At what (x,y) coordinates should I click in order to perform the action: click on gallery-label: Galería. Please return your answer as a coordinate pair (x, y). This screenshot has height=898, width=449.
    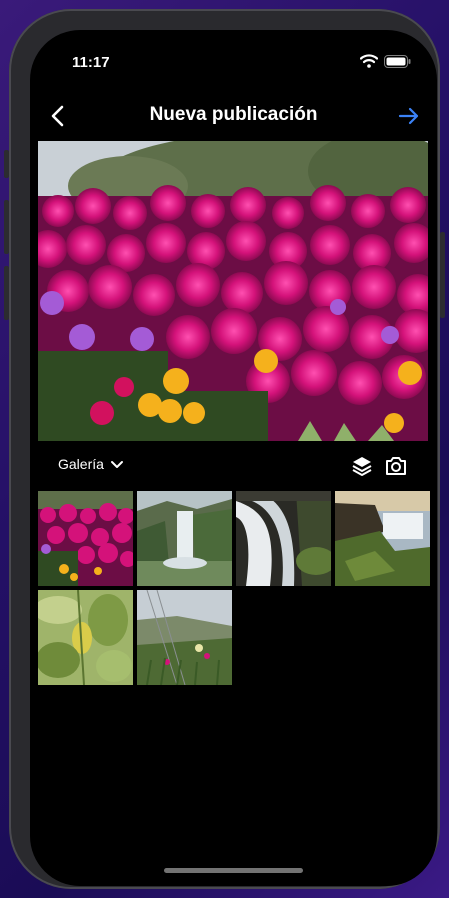
    Looking at the image, I should click on (81, 464).